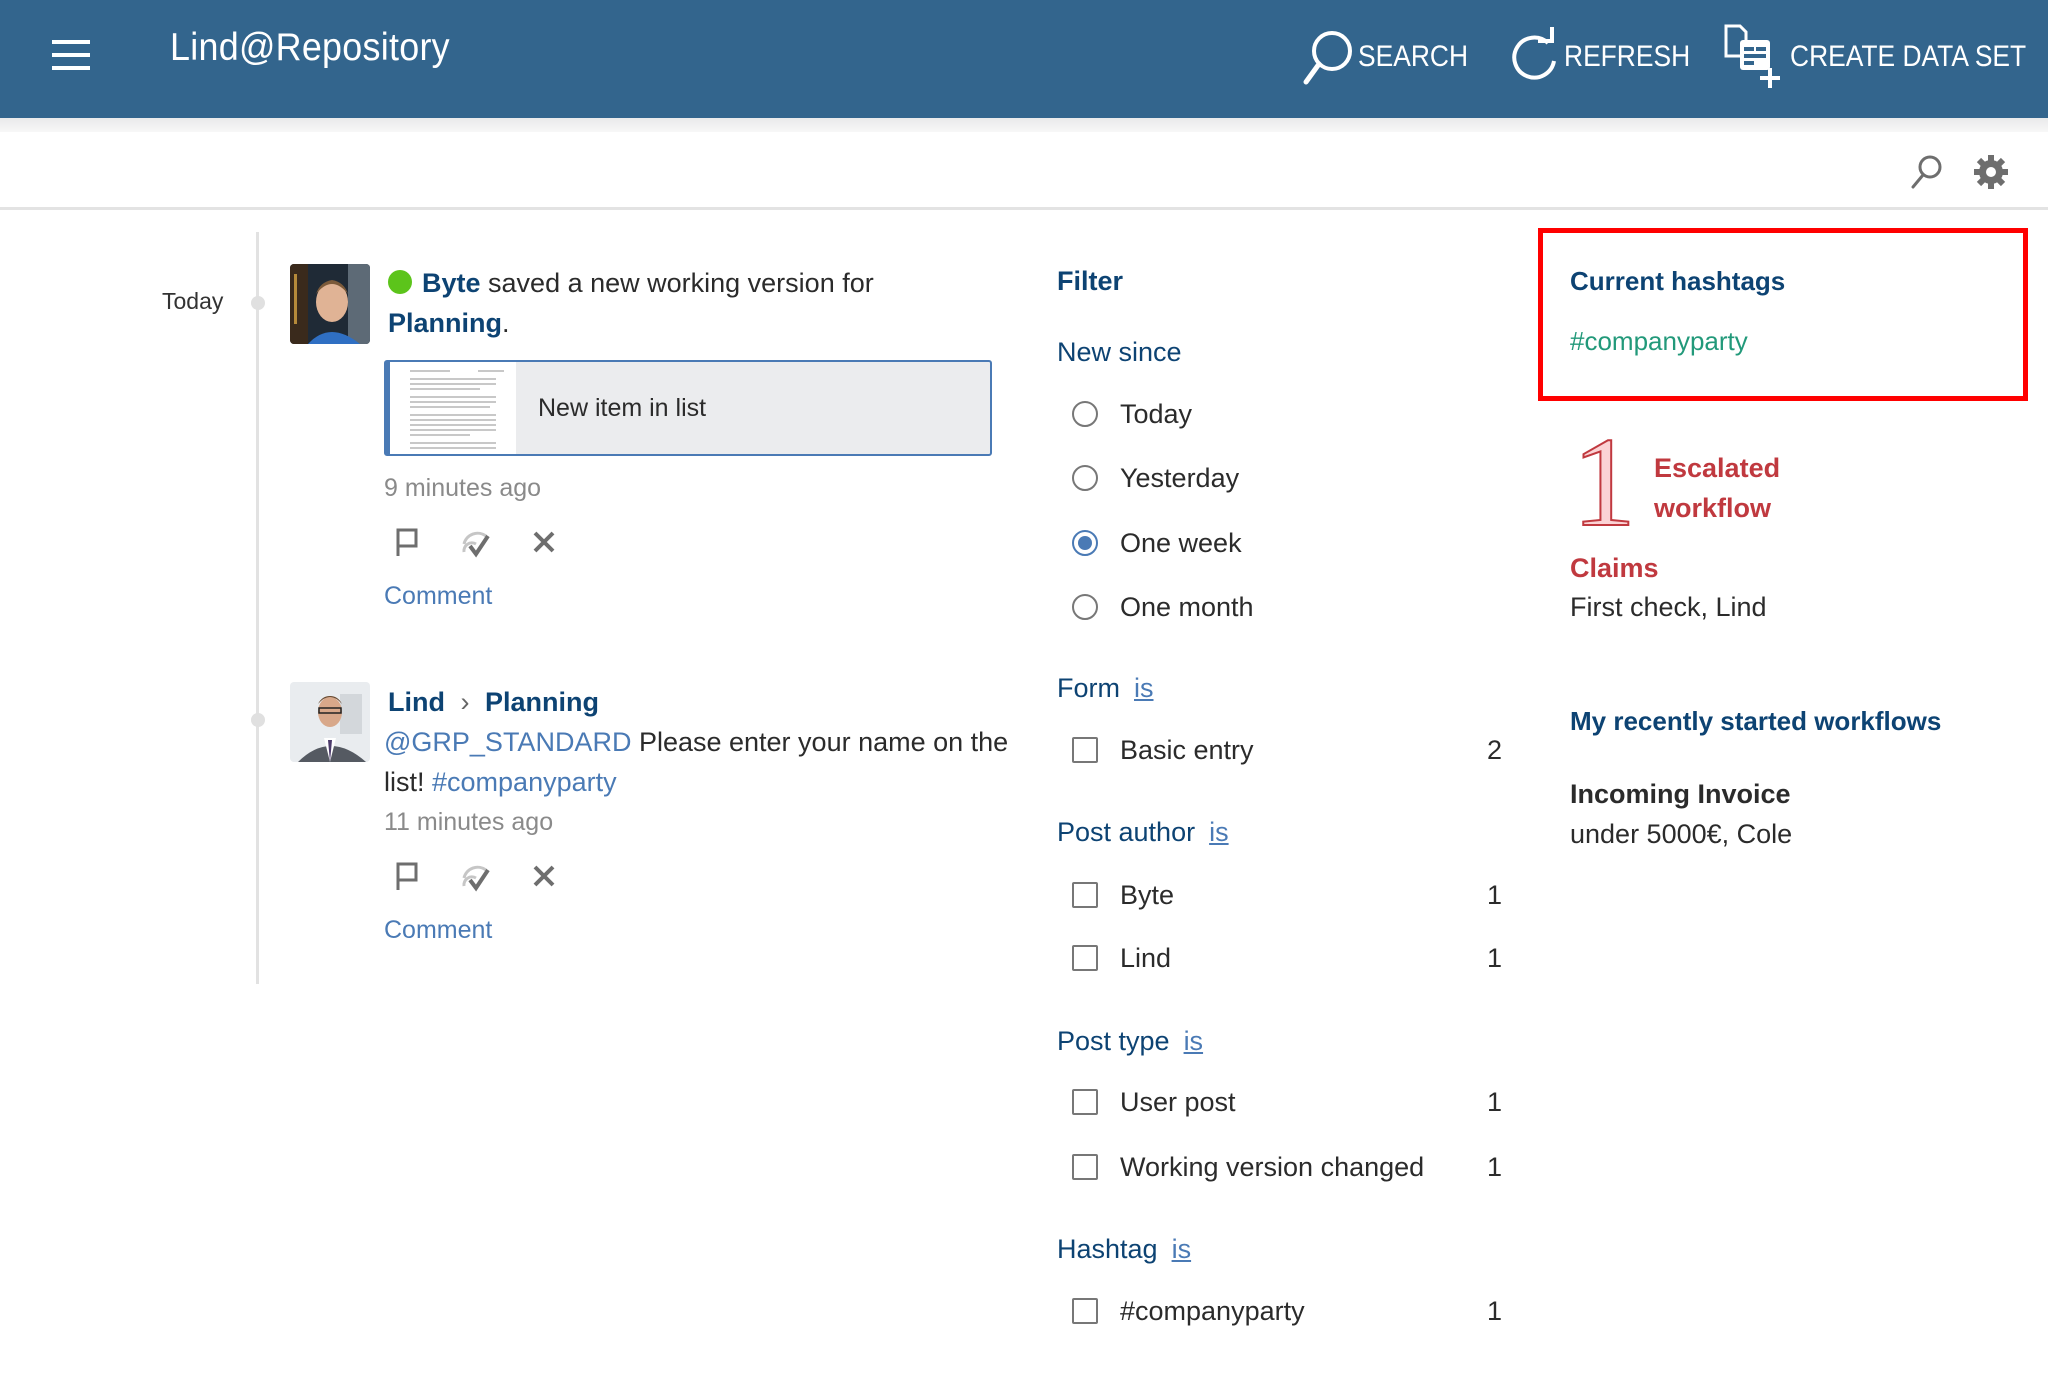 The height and width of the screenshot is (1384, 2048). Describe the element at coordinates (1085, 543) in the screenshot. I see `radio-button-selected` at that location.